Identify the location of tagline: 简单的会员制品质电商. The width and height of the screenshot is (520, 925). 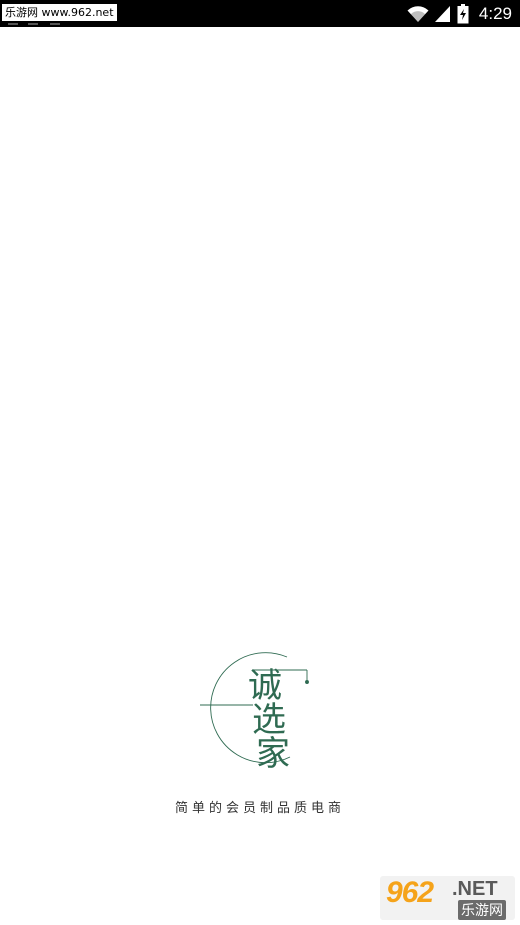
(259, 808).